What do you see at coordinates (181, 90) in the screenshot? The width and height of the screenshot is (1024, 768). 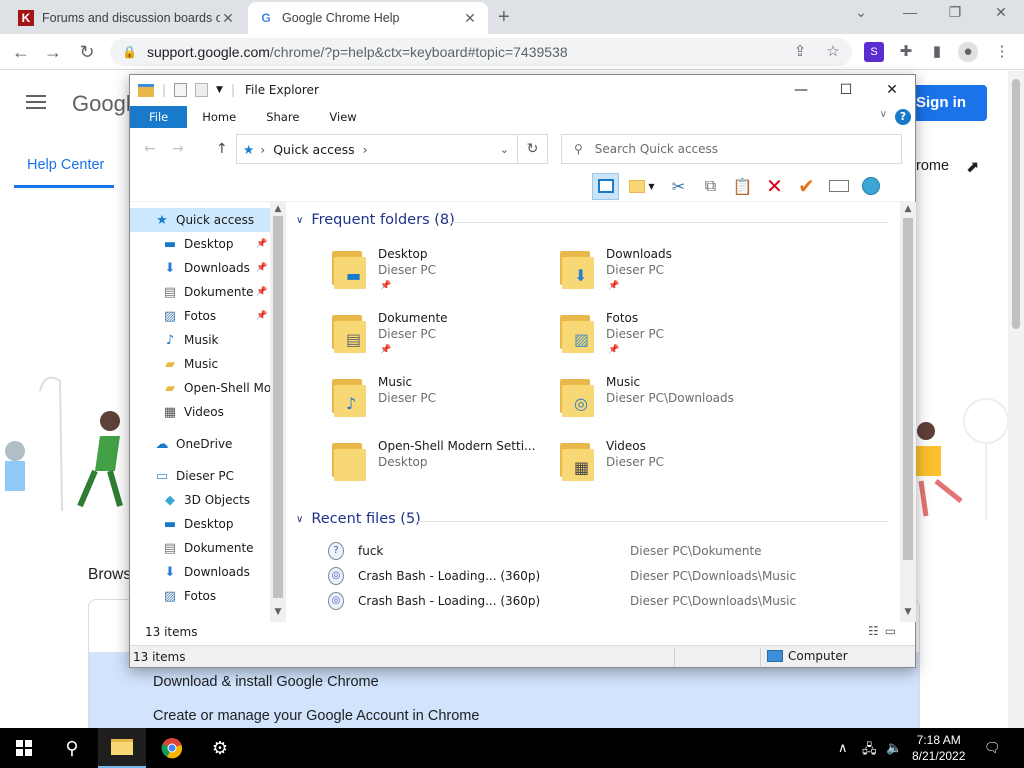 I see `properties-icon` at bounding box center [181, 90].